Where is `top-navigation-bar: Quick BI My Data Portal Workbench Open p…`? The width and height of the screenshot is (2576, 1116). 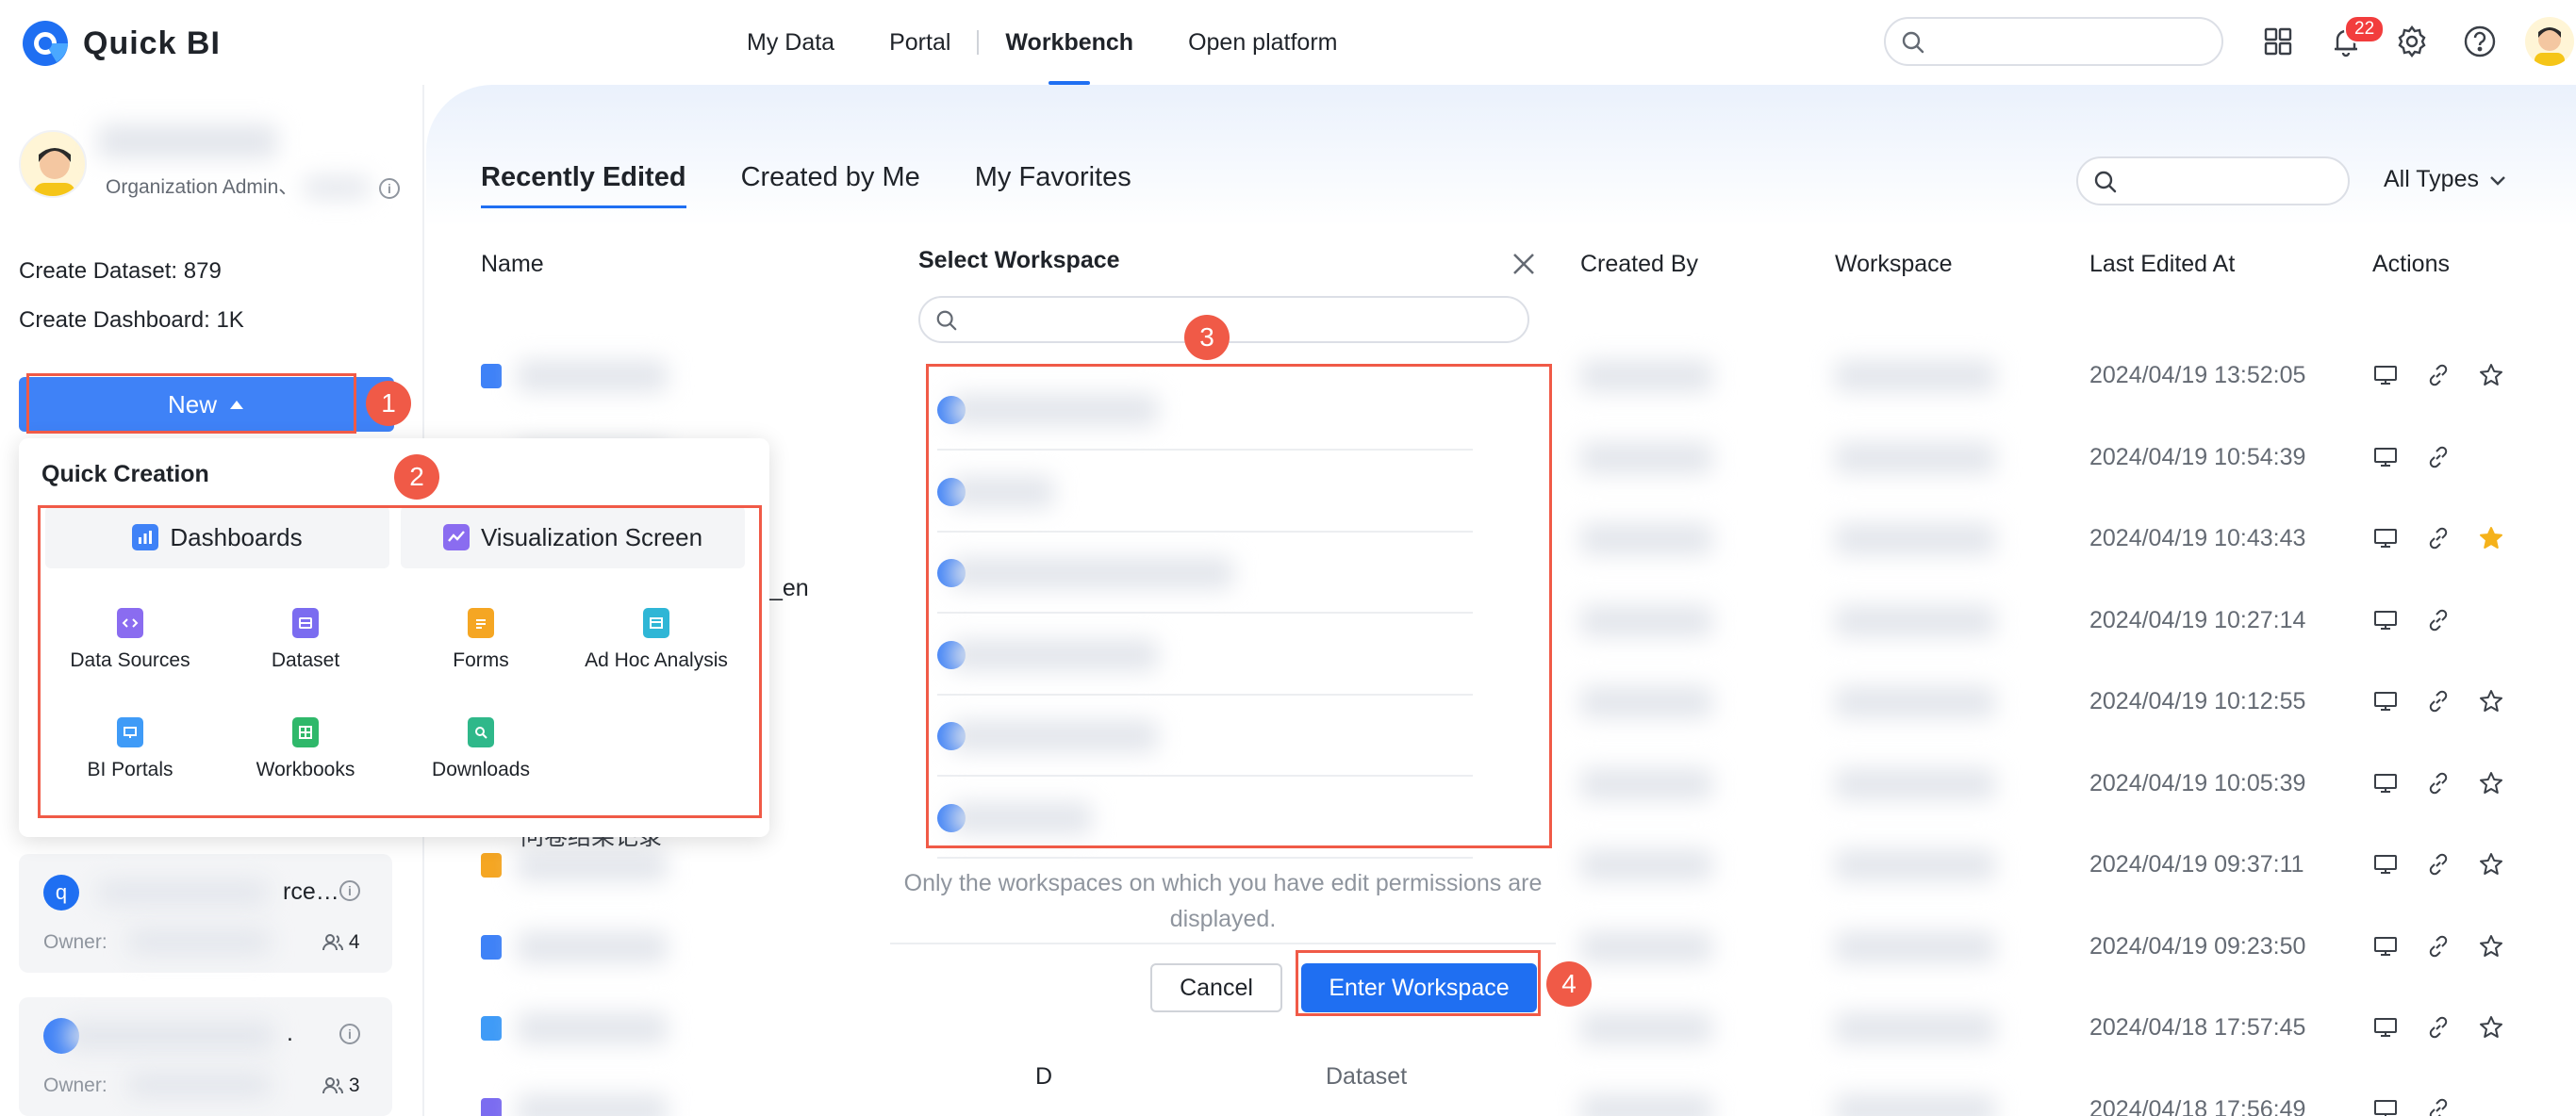
top-navigation-bar: Quick BI My Data Portal Workbench Open p… is located at coordinates (1288, 42).